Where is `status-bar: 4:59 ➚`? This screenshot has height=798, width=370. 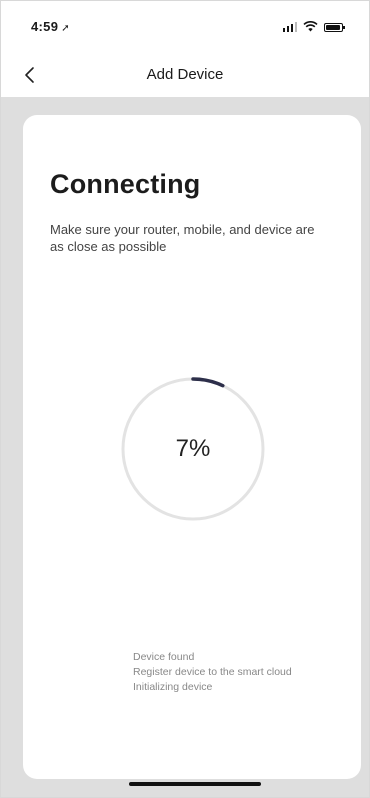 status-bar: 4:59 ➚ is located at coordinates (185, 27).